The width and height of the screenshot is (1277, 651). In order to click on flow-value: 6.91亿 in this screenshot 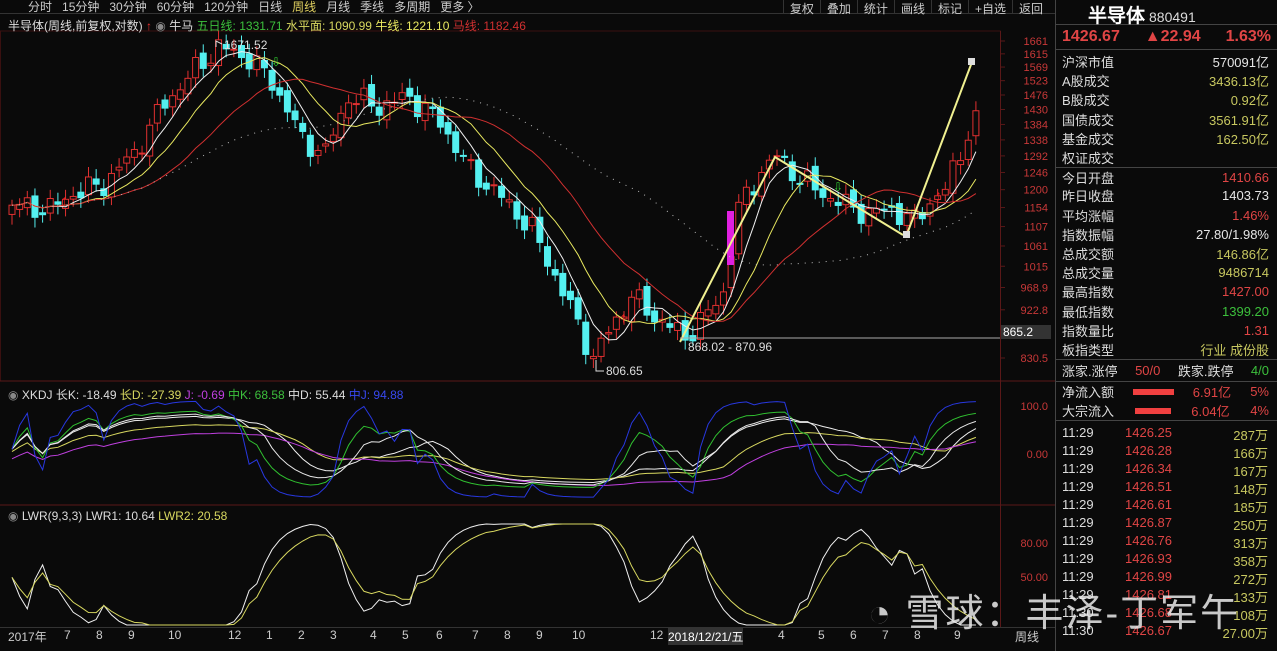, I will do `click(1212, 393)`.